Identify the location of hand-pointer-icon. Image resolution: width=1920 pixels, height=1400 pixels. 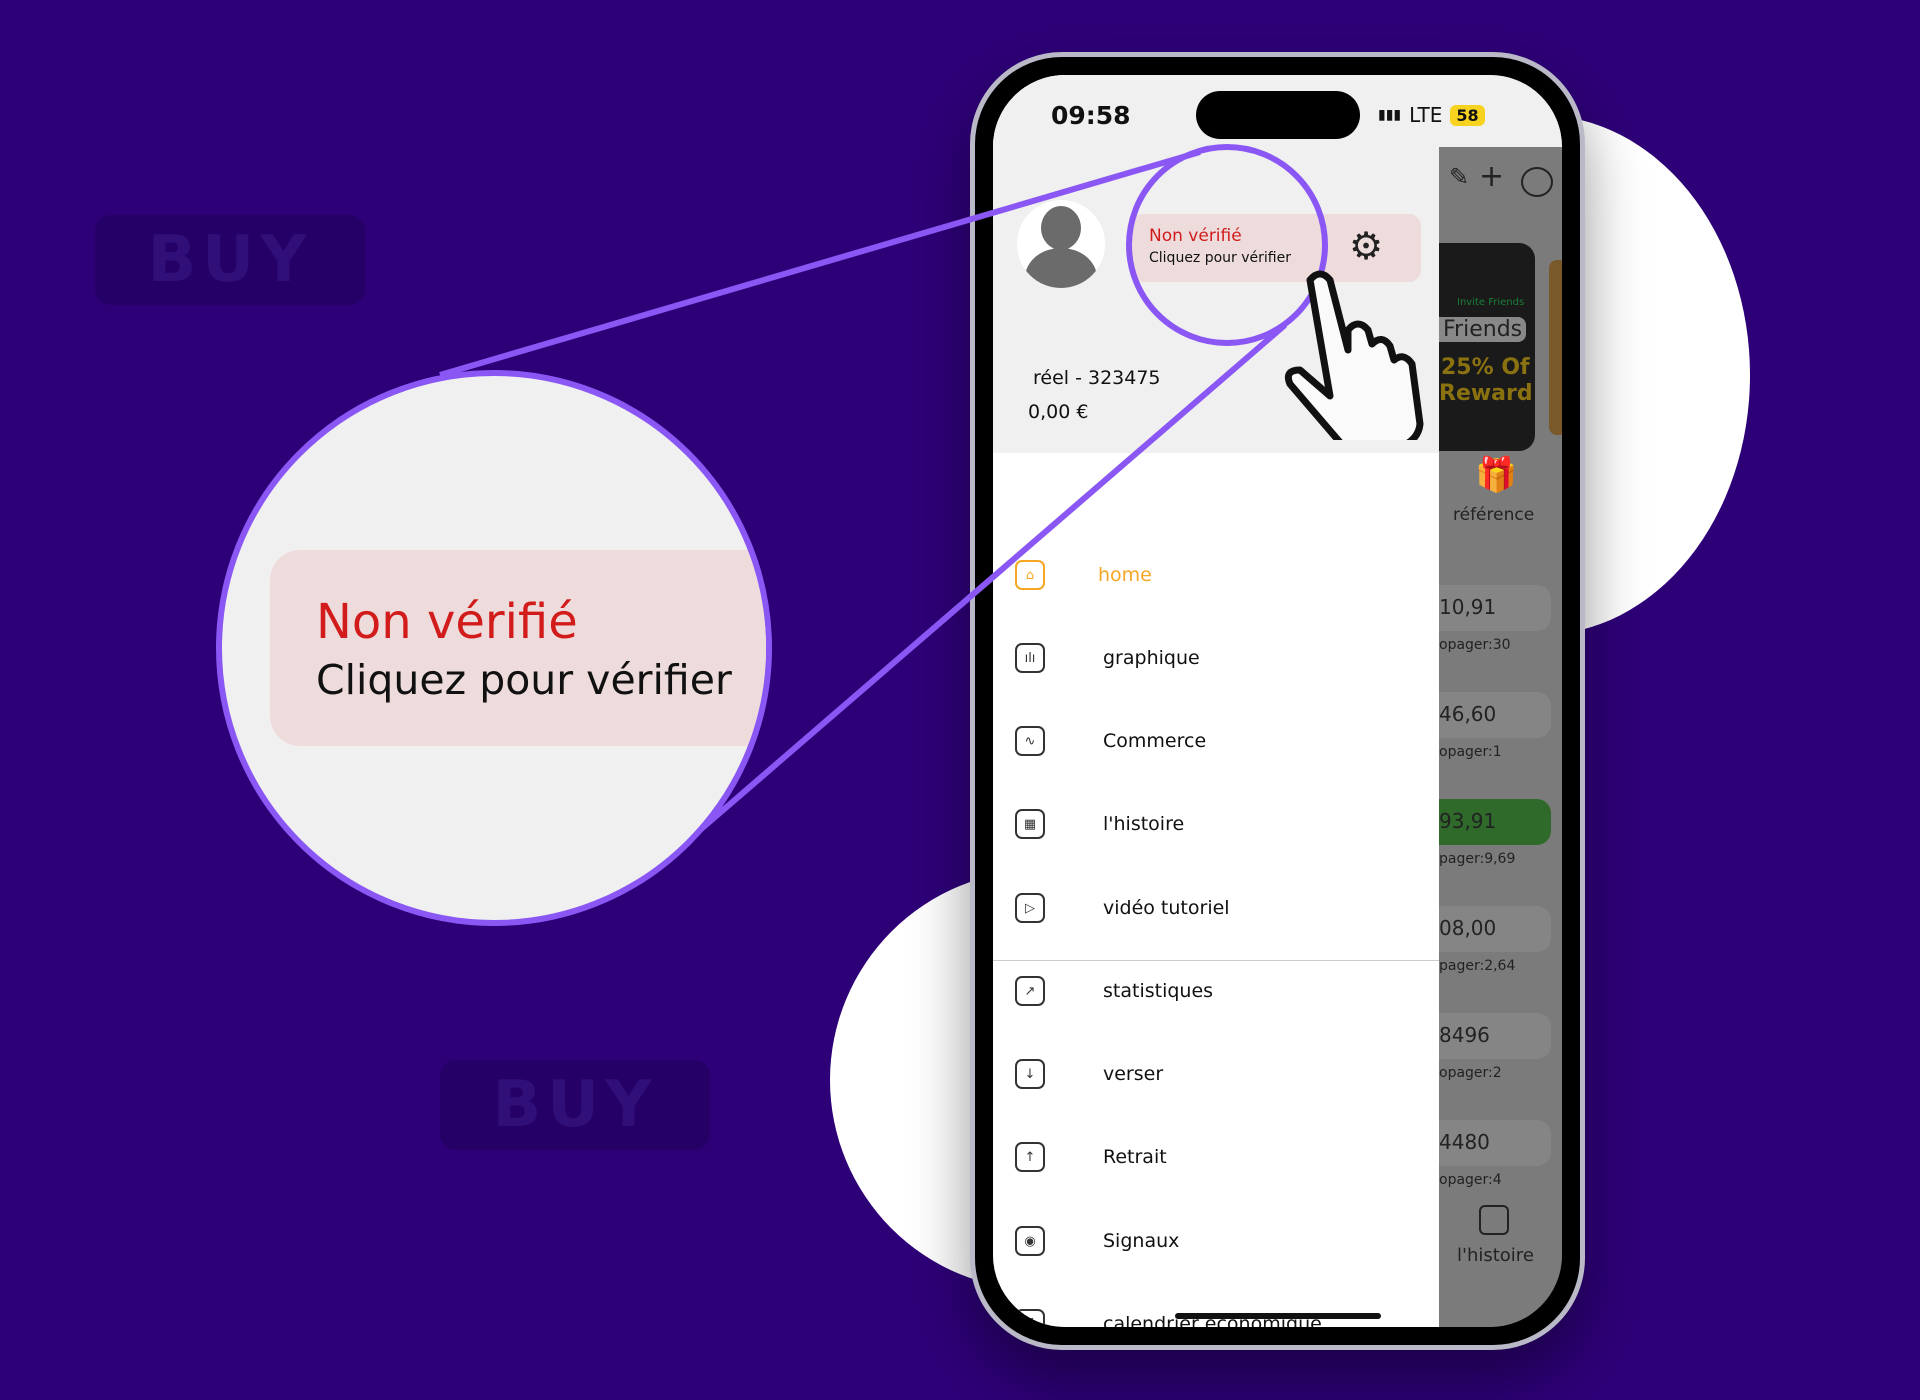
(1350, 359).